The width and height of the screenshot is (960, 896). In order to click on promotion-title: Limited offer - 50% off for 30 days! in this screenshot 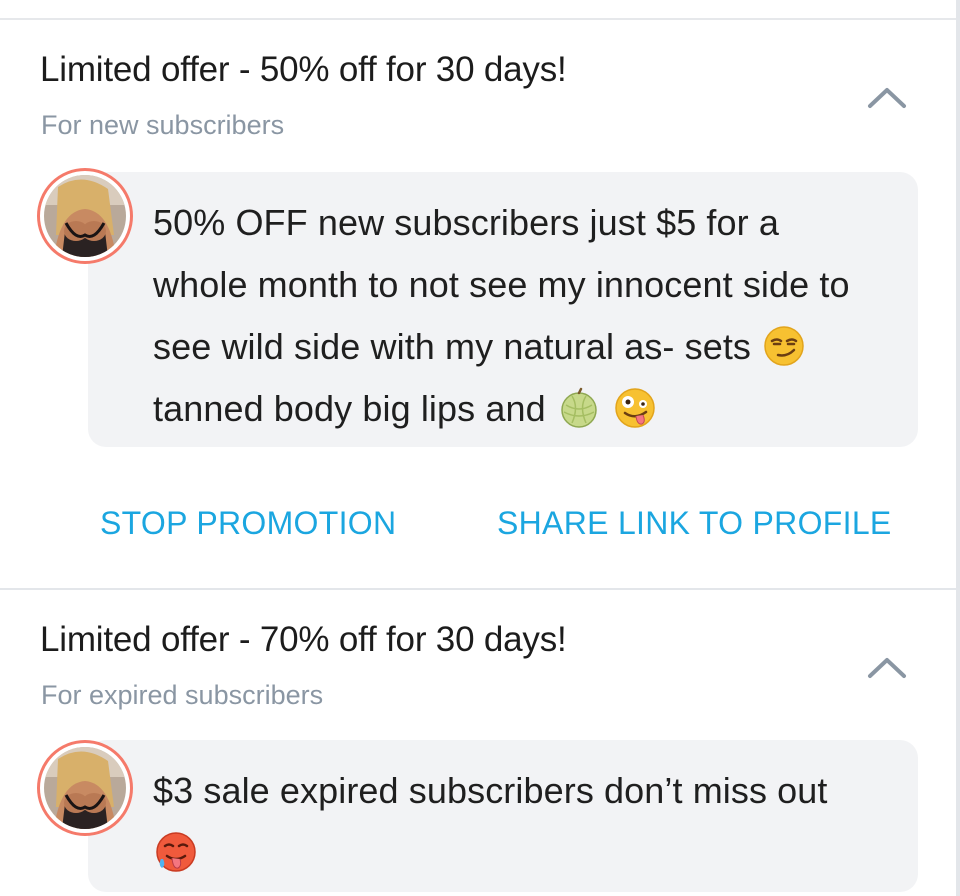, I will do `click(303, 69)`.